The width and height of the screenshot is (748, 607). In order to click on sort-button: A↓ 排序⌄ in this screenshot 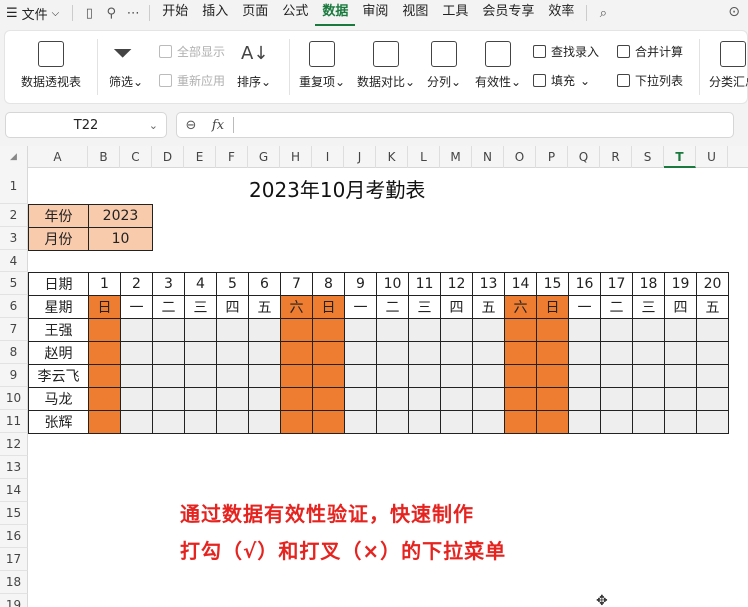, I will do `click(254, 60)`.